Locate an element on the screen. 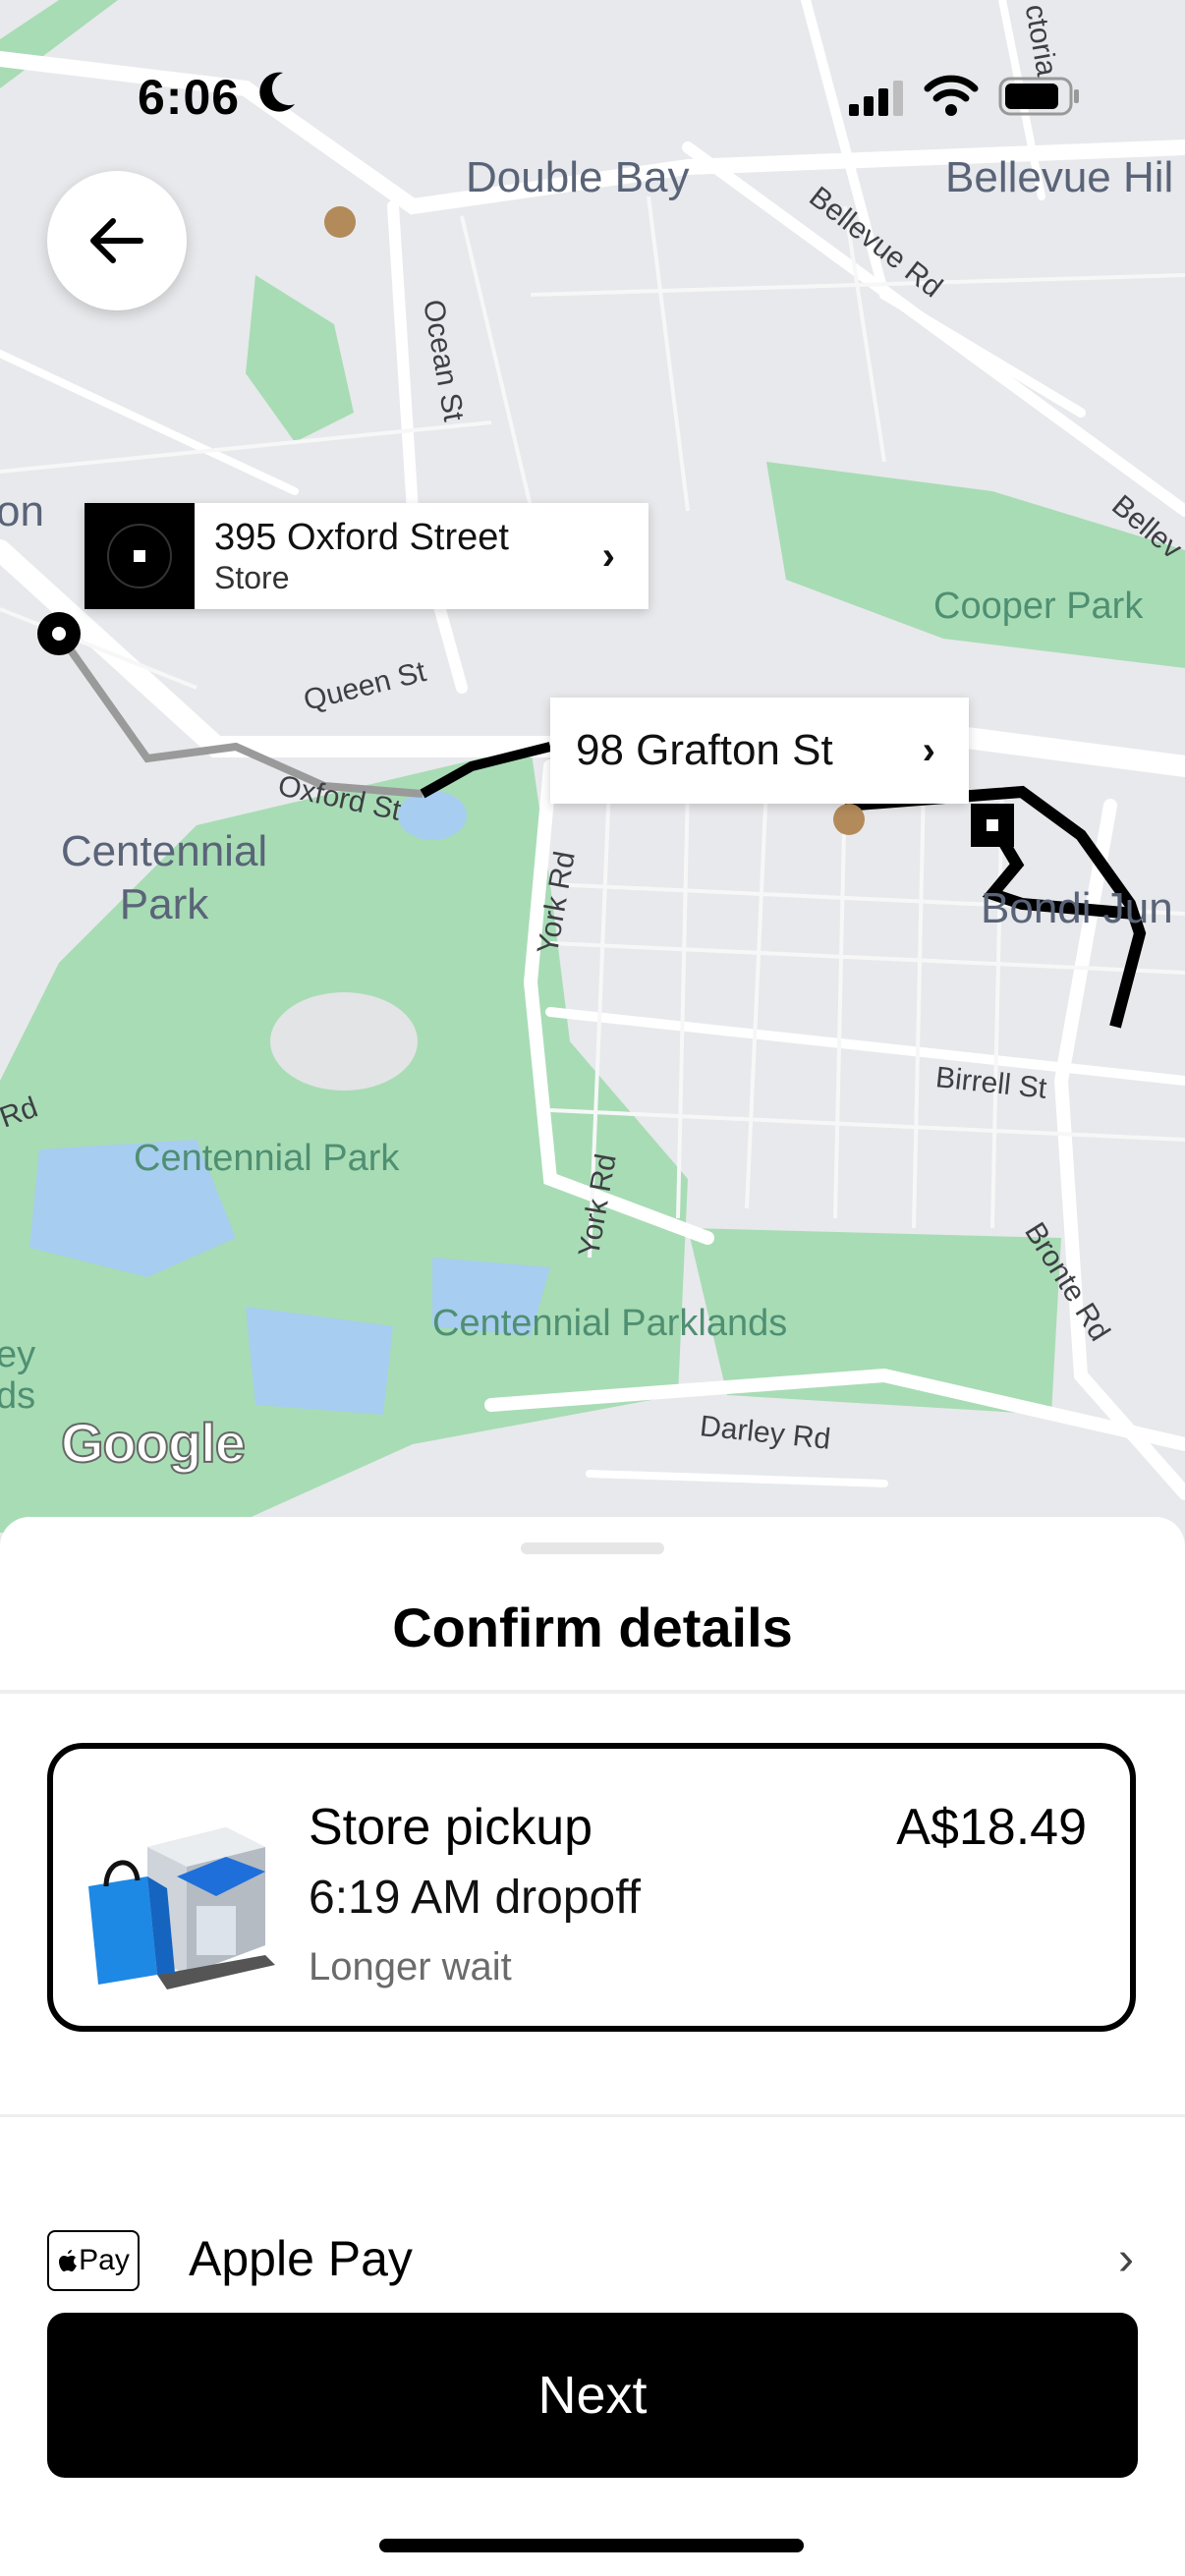  apple-logo-icon is located at coordinates (68, 2260).